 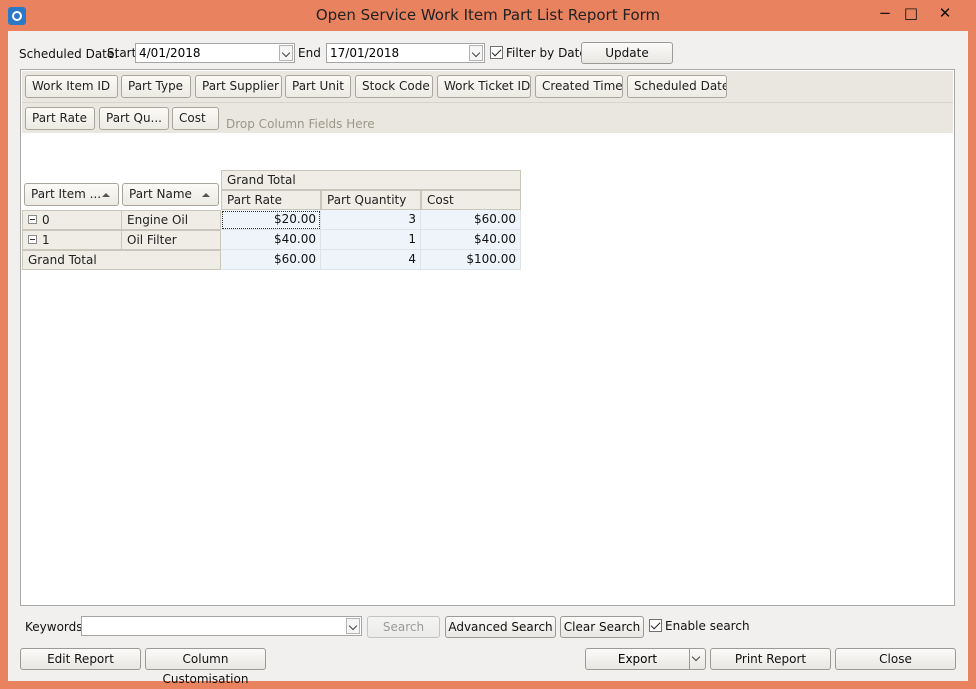 What do you see at coordinates (46, 220) in the screenshot?
I see `row-id-value: 0` at bounding box center [46, 220].